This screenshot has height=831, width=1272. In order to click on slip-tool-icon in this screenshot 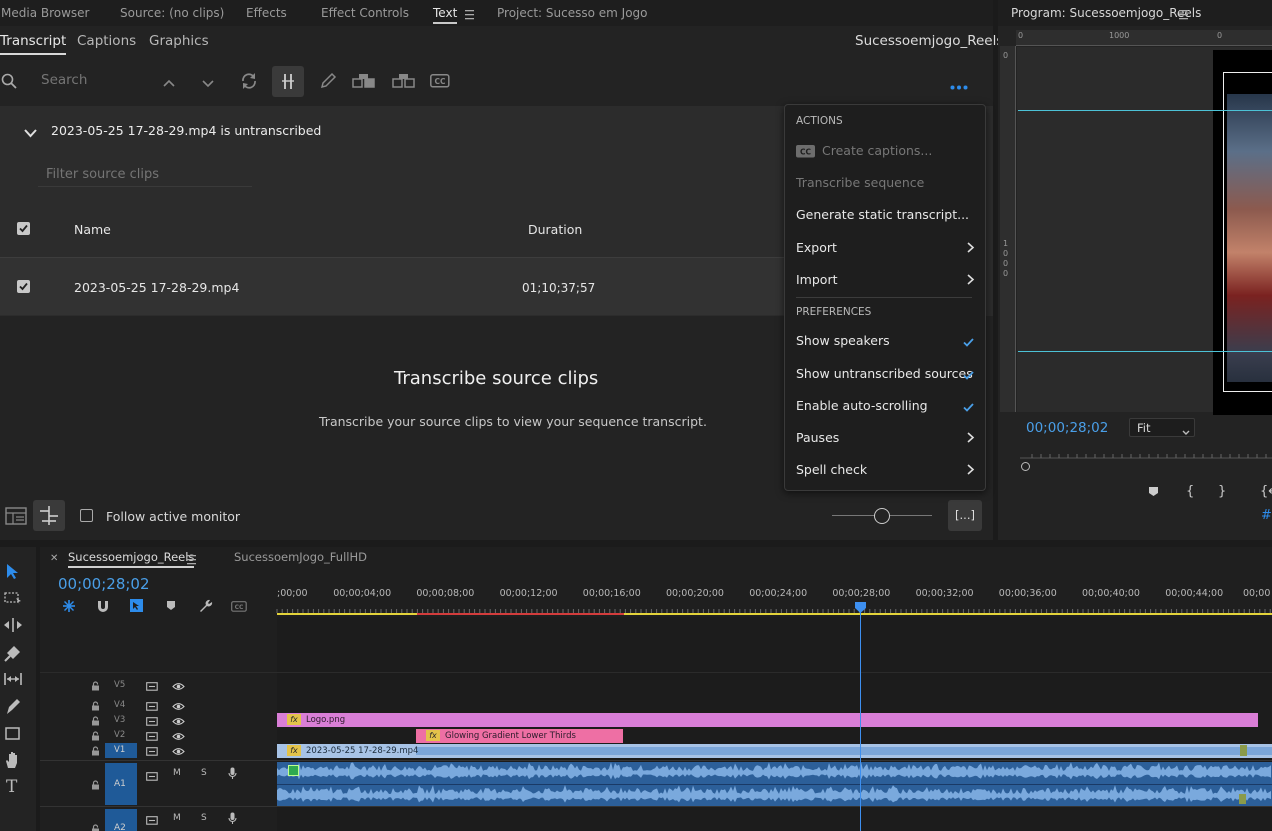, I will do `click(13, 679)`.